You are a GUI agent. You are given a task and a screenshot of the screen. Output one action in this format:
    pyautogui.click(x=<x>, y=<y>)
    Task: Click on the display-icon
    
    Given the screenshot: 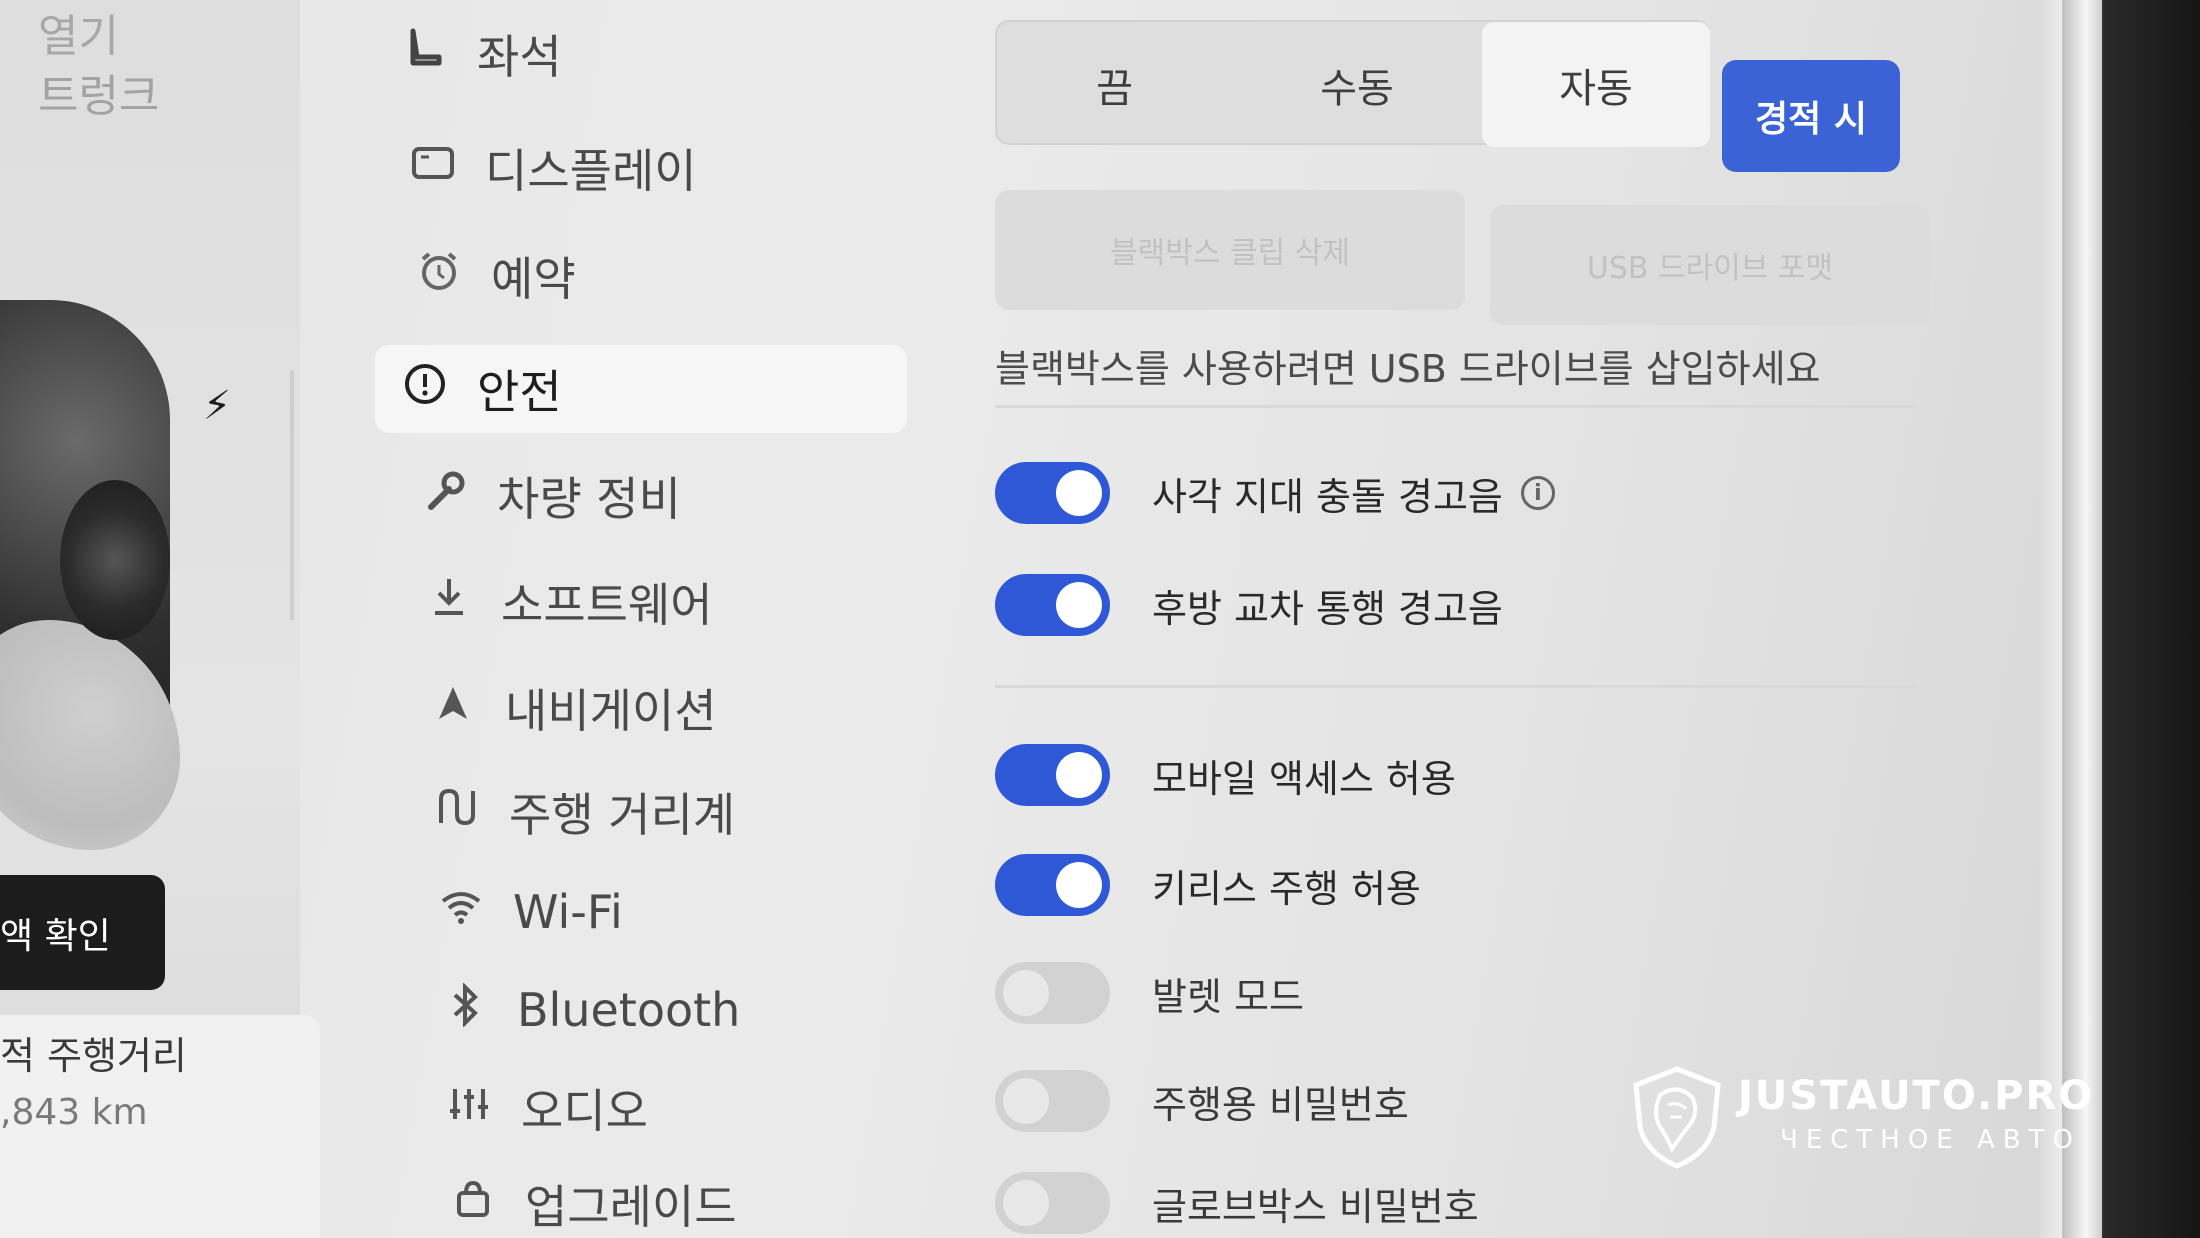 What is the action you would take?
    pyautogui.click(x=433, y=168)
    